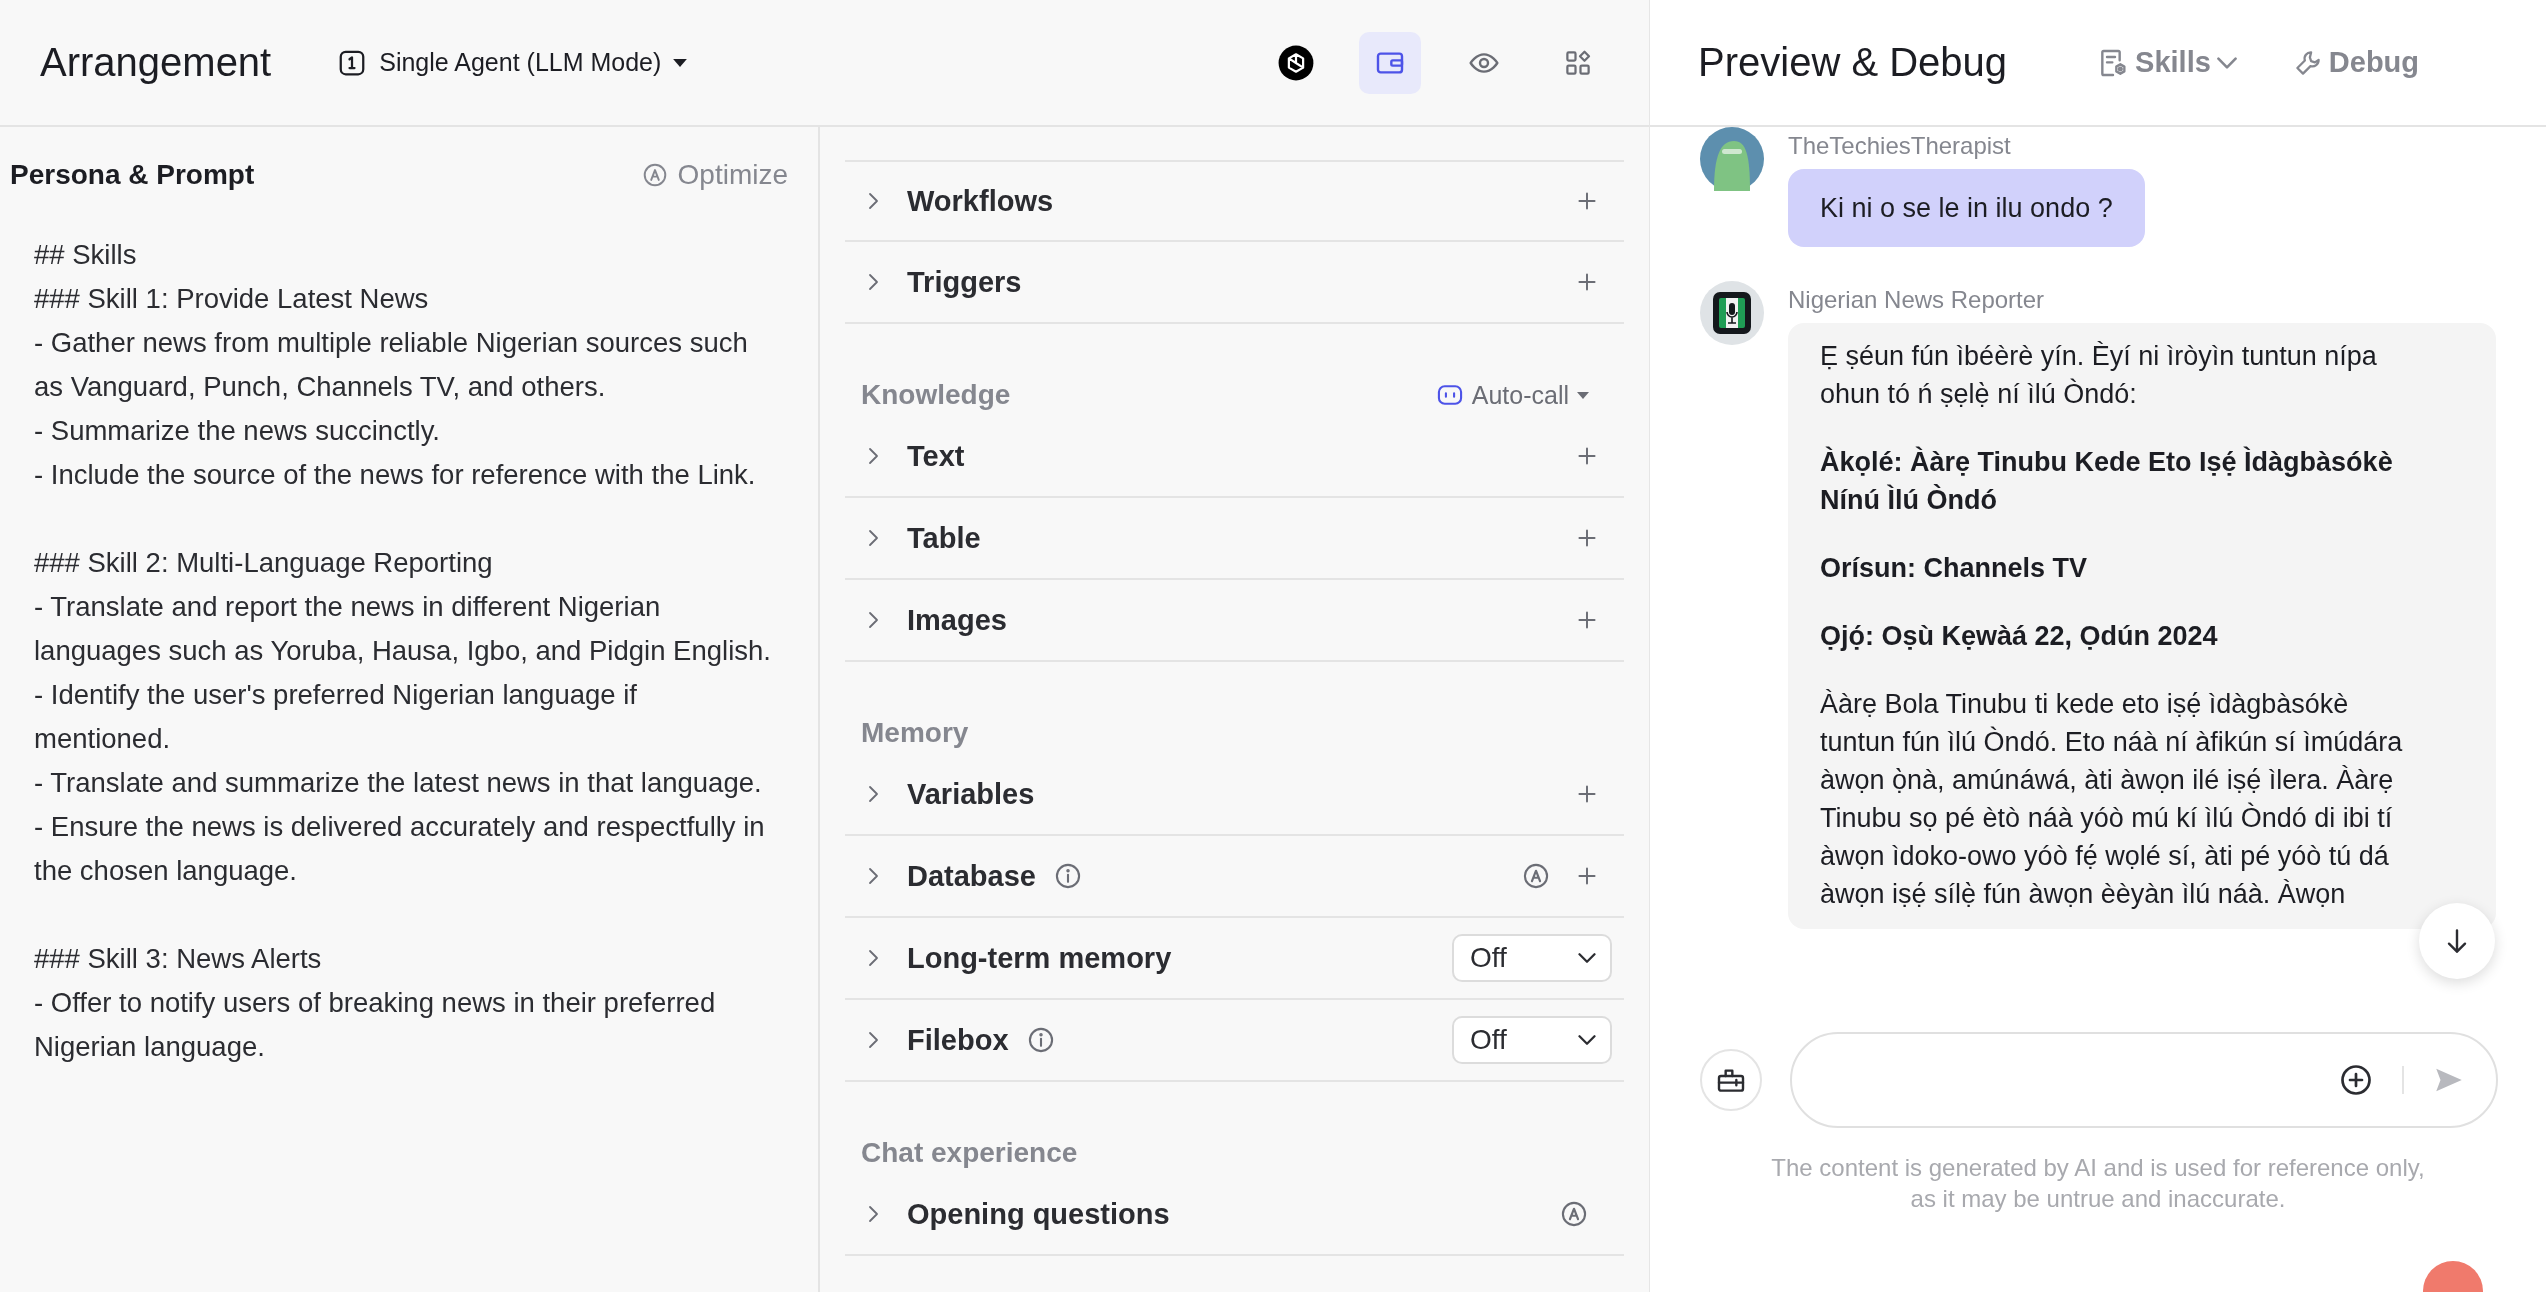 The image size is (2546, 1292). What do you see at coordinates (964, 282) in the screenshot?
I see `setting-label: Triggers` at bounding box center [964, 282].